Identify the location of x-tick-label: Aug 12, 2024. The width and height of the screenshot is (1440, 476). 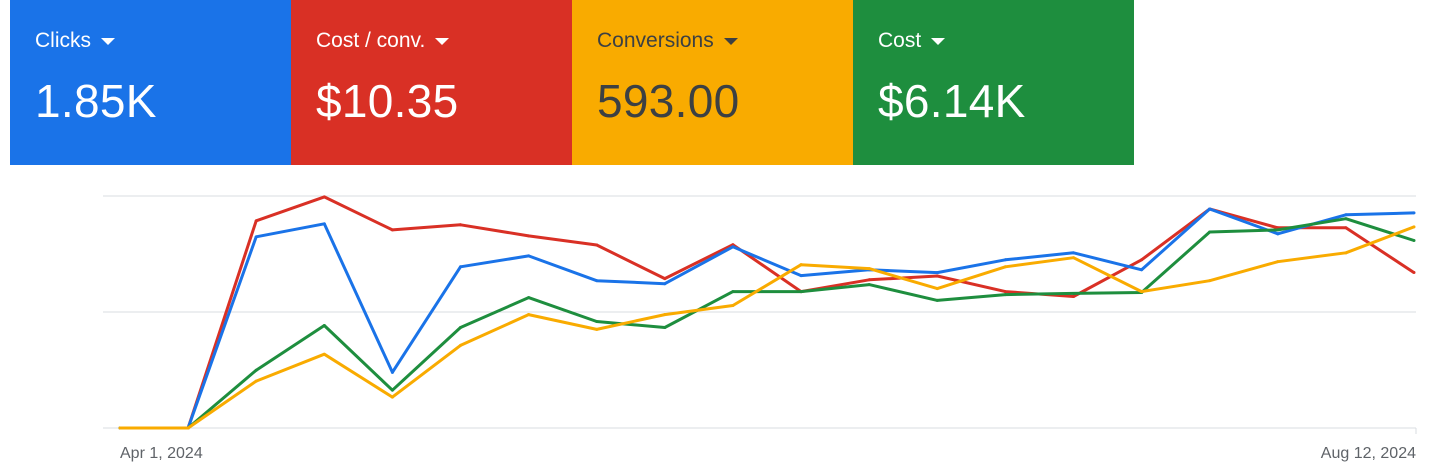
(1368, 453).